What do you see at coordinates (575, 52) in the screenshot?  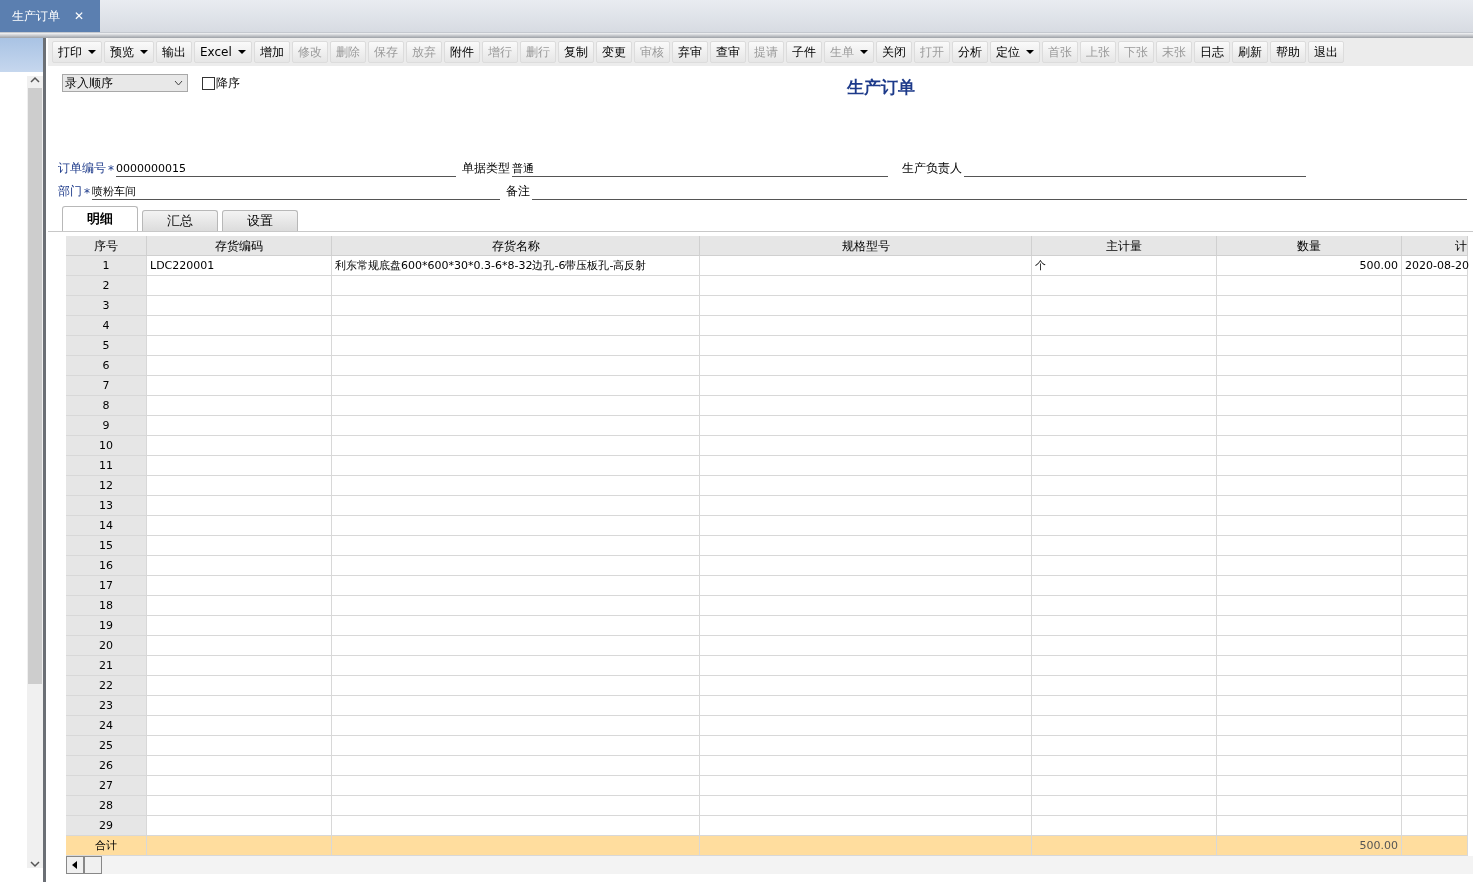 I see `toolbar-button: 复制` at bounding box center [575, 52].